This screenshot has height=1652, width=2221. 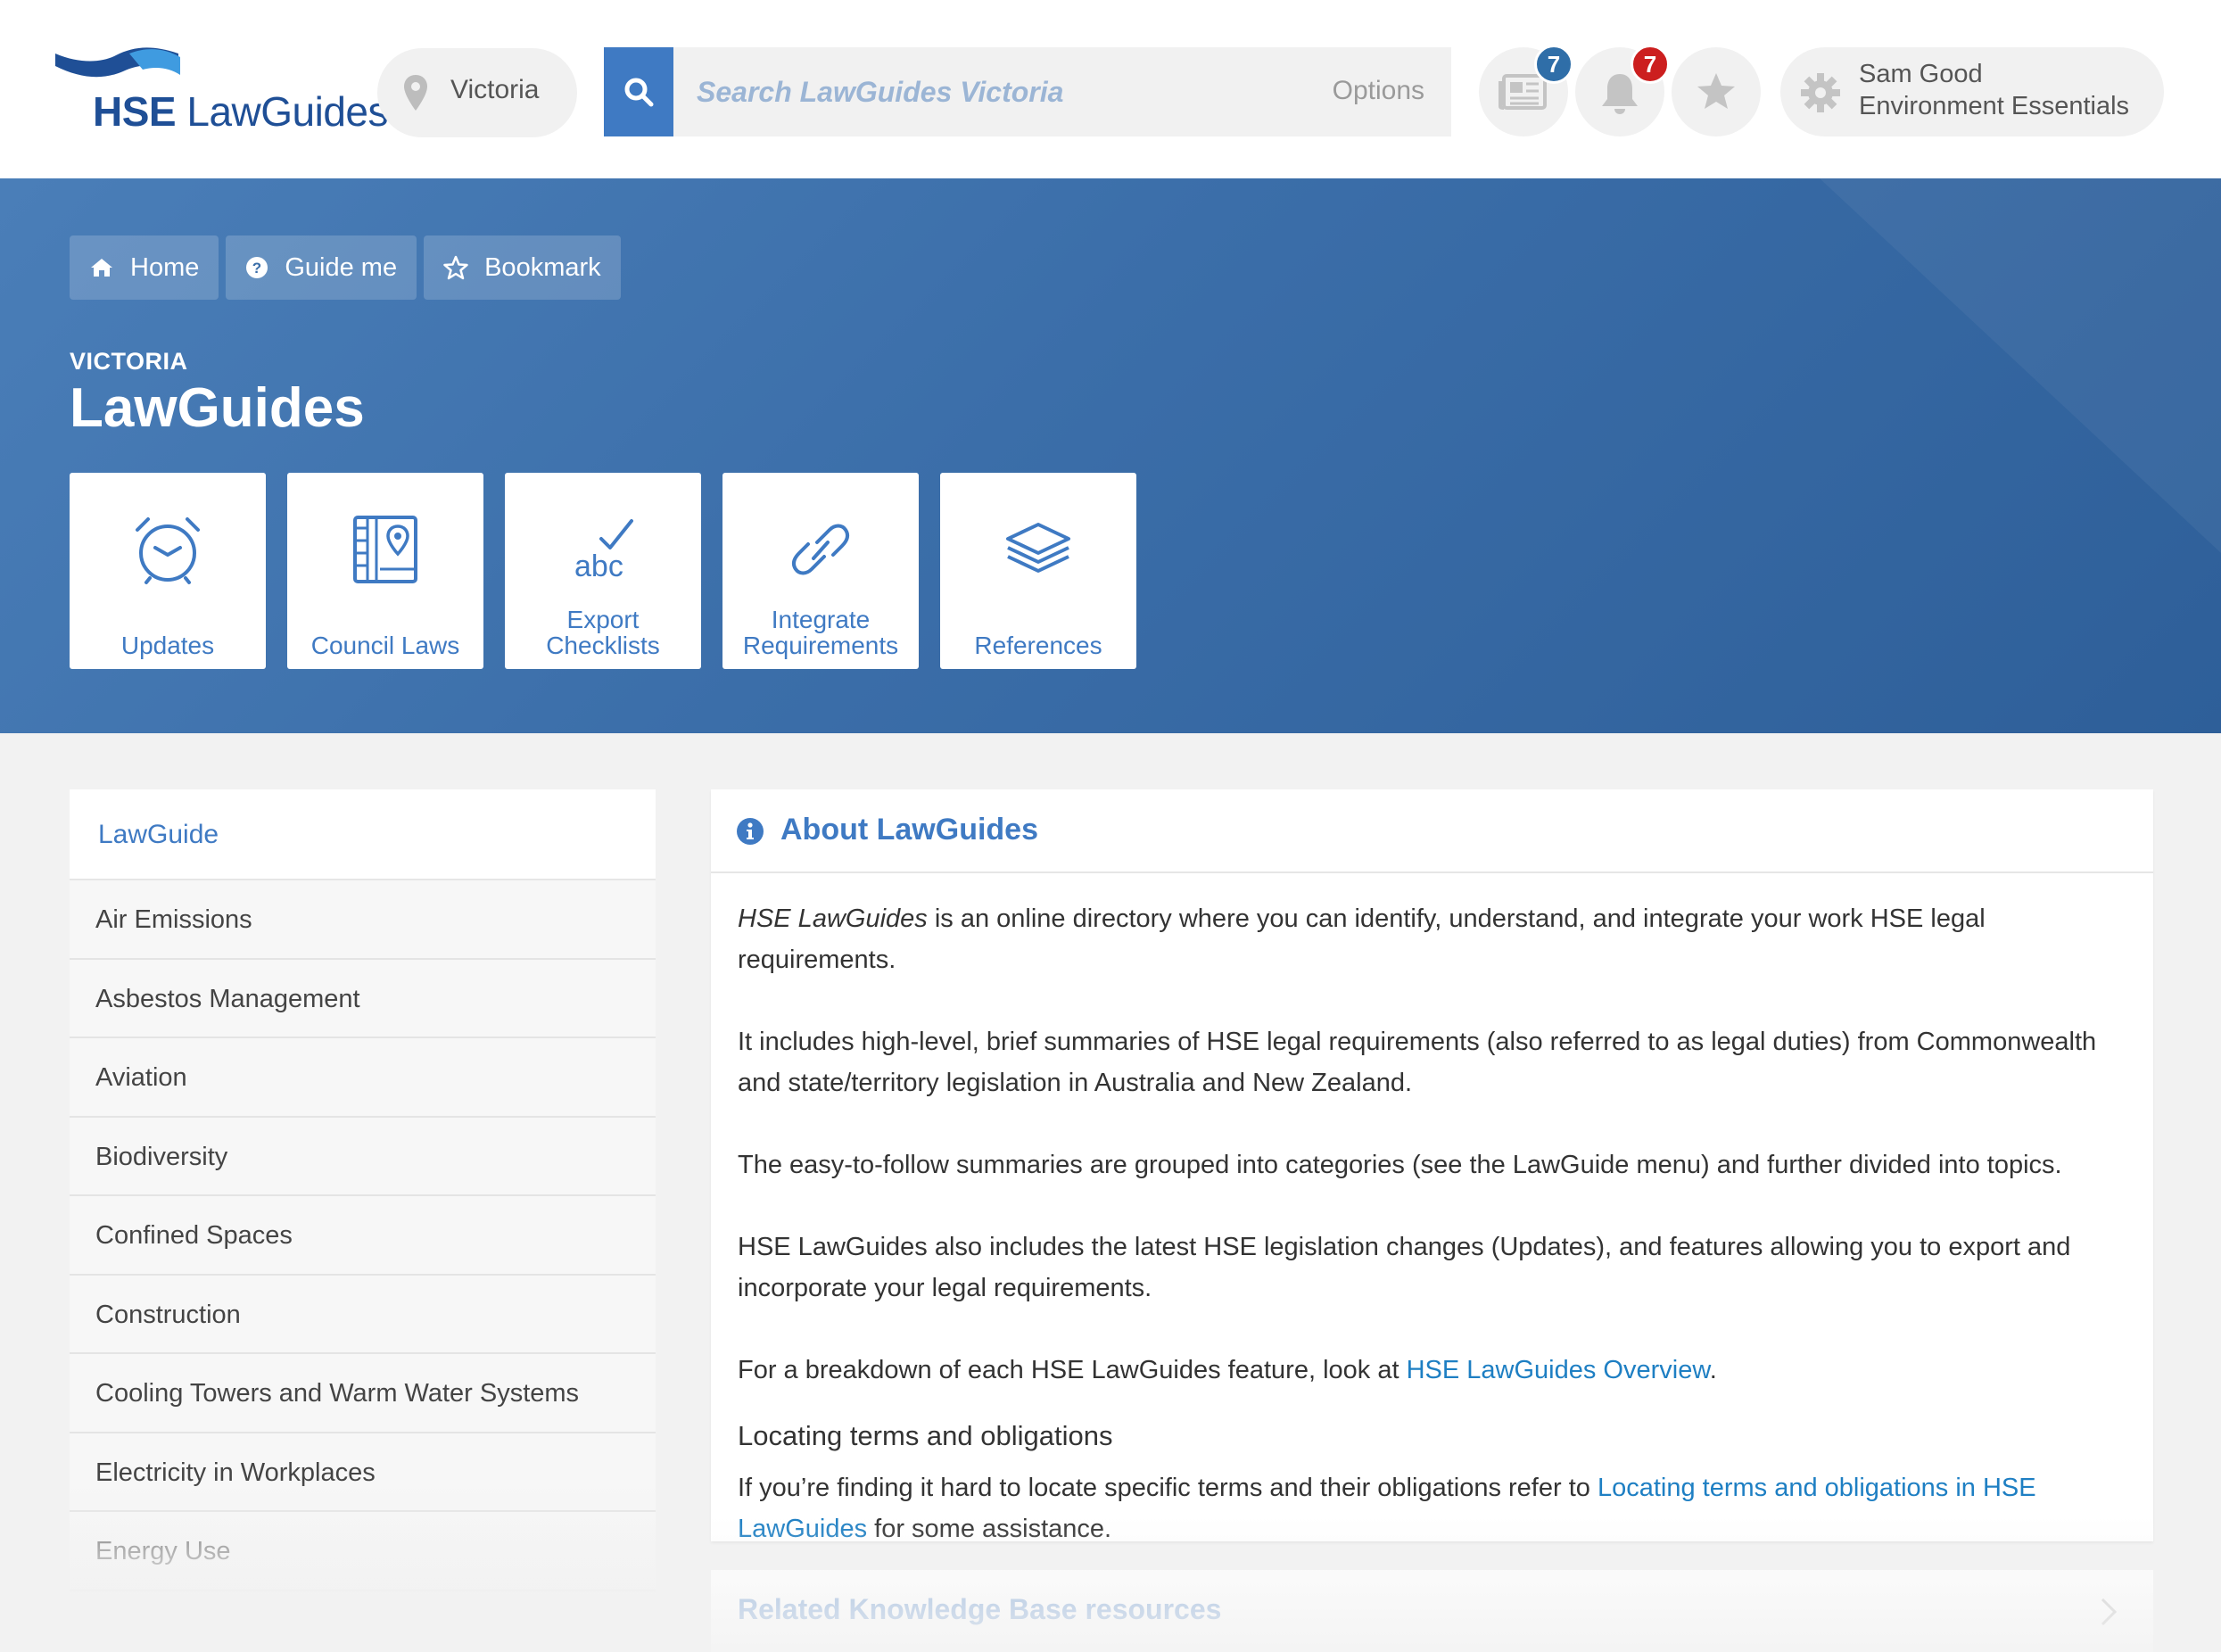 What do you see at coordinates (495, 89) in the screenshot?
I see `location-label: Victoria` at bounding box center [495, 89].